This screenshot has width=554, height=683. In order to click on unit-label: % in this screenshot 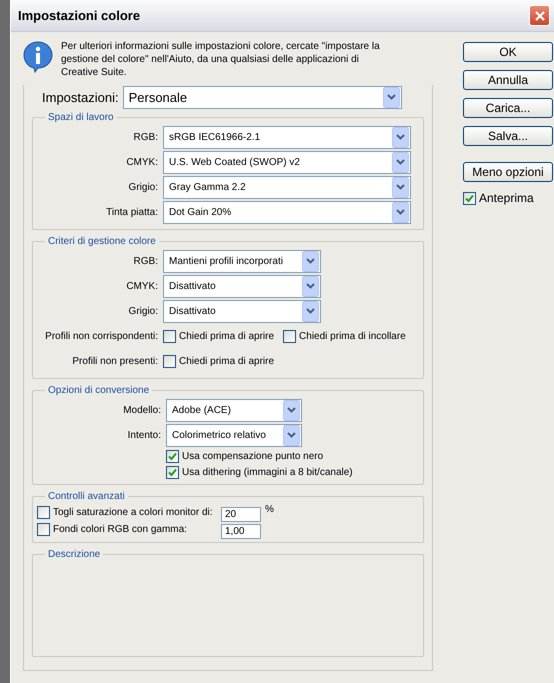, I will do `click(269, 509)`.